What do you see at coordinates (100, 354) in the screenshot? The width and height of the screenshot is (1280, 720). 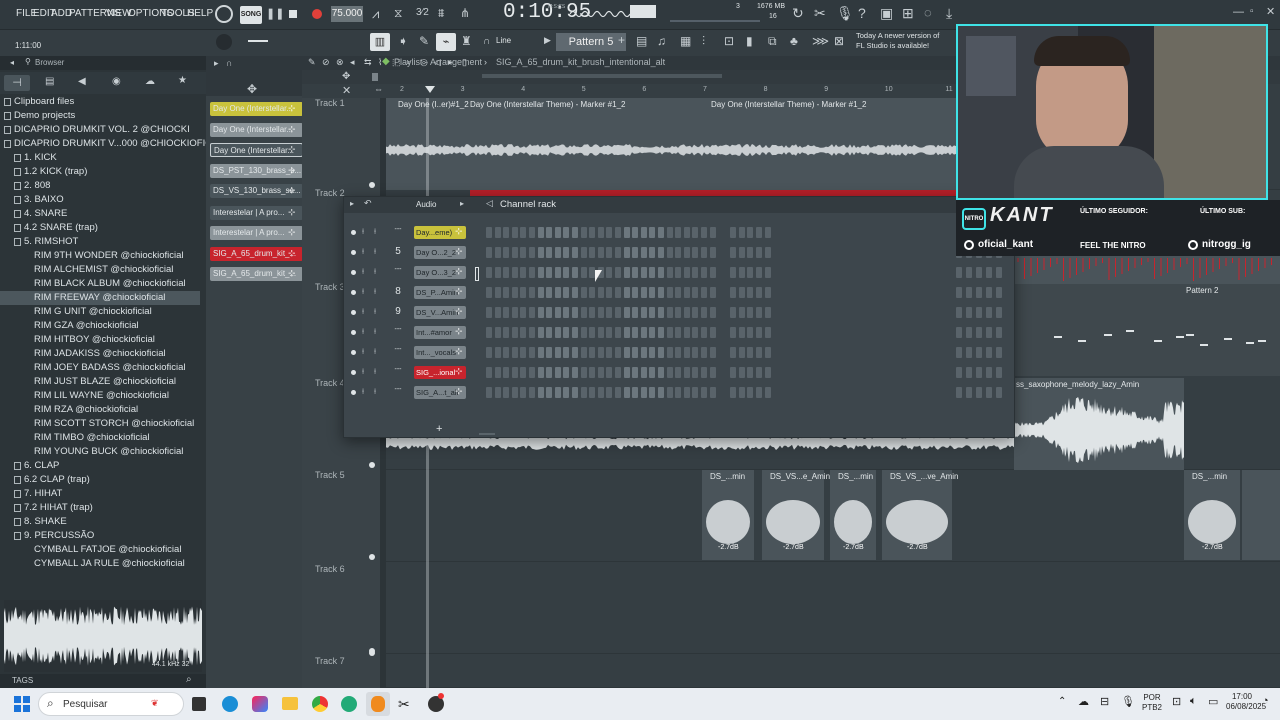 I see `browser-item: RIM JADAKISS @chiockioficial` at bounding box center [100, 354].